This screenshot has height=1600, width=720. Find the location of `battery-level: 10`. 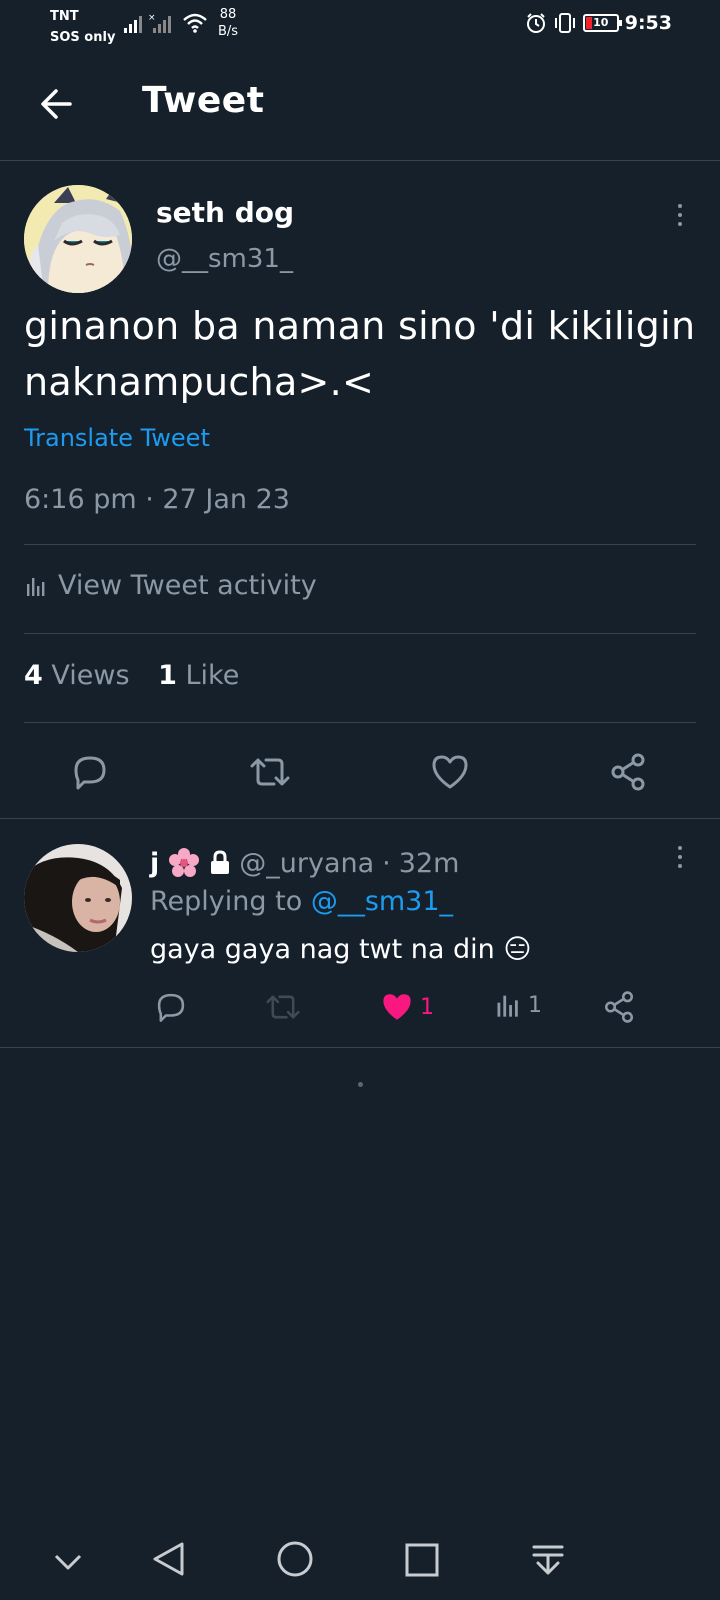

battery-level: 10 is located at coordinates (601, 22).